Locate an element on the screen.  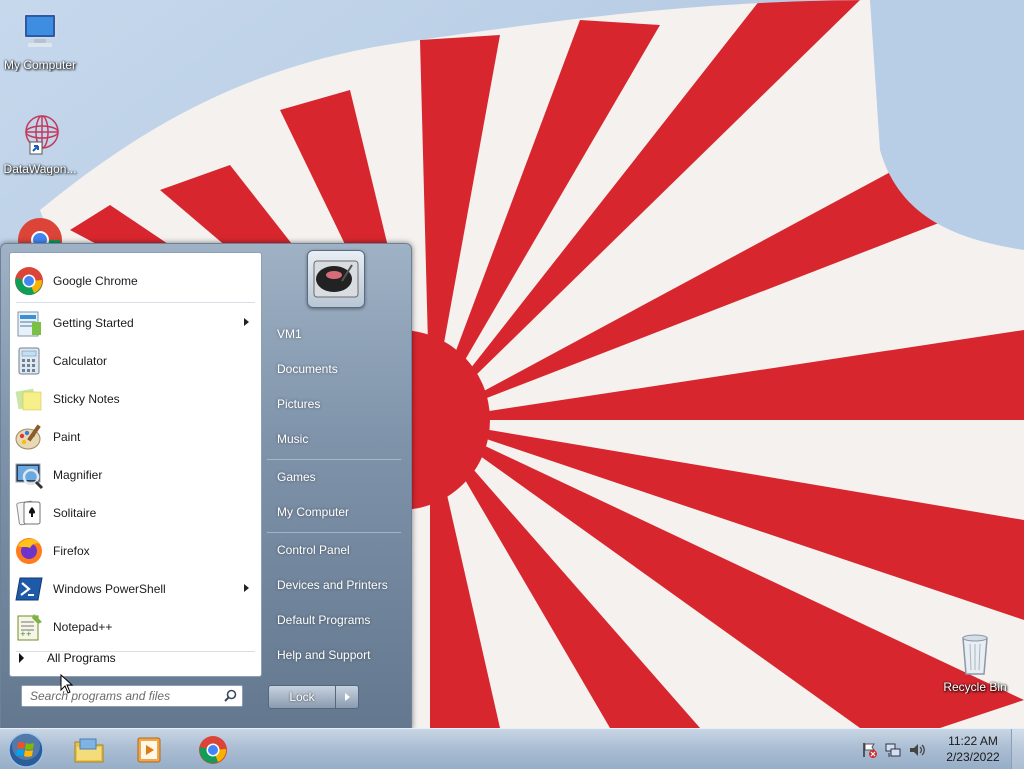
start-item-magnifier: Magnifier is located at coordinates (135, 475).